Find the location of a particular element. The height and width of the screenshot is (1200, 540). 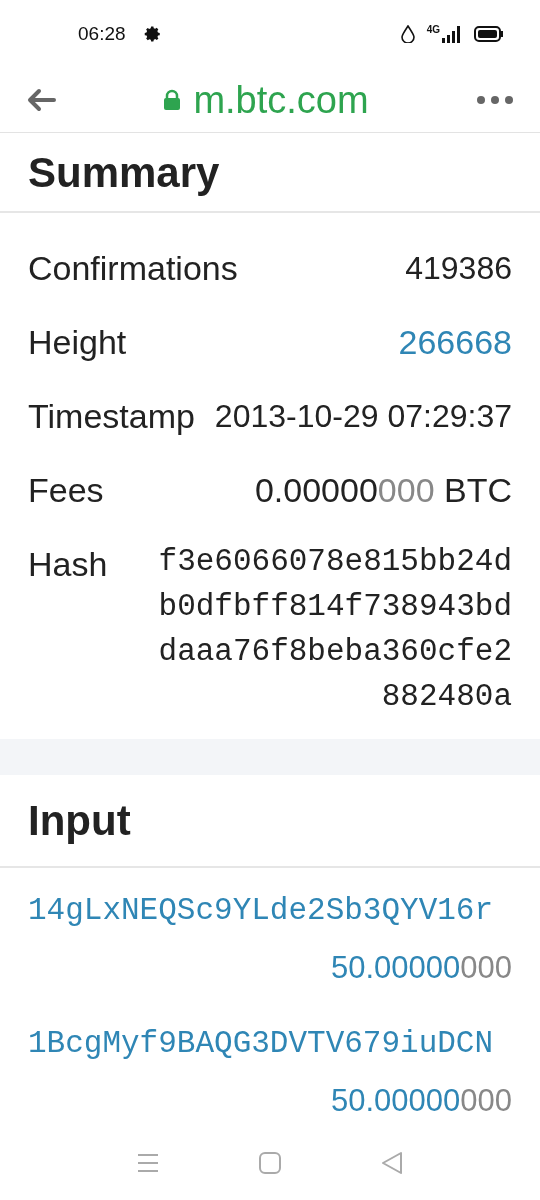

section-title: Summary is located at coordinates (124, 172).